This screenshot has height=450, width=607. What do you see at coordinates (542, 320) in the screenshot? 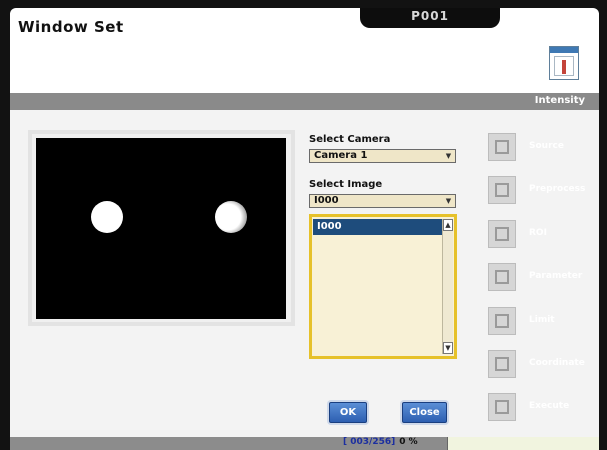
I see `nav-label-limit: Limit` at bounding box center [542, 320].